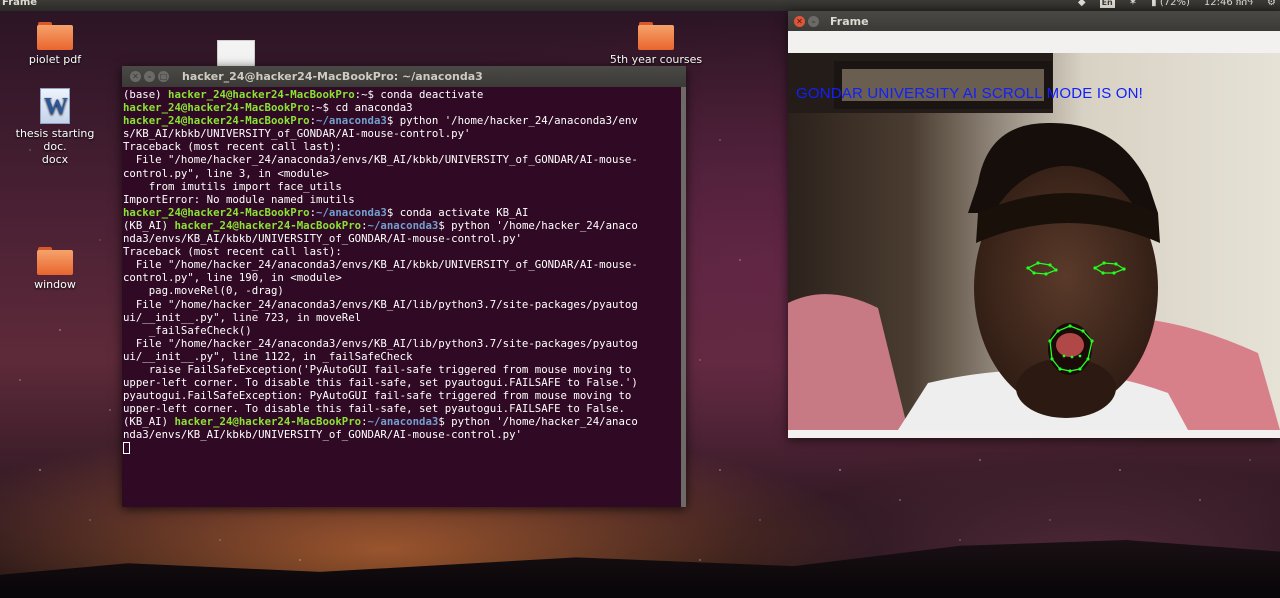  Describe the element at coordinates (203, 291) in the screenshot. I see `terminal-text: pag.moveRel(0, -drag)` at that location.